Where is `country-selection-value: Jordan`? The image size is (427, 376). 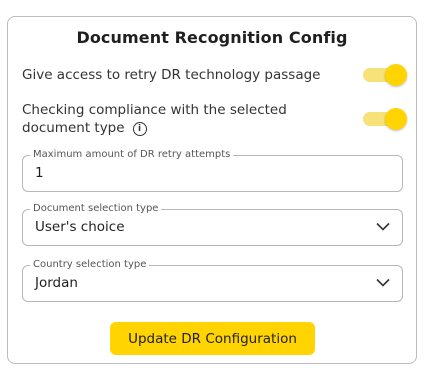
country-selection-value: Jordan is located at coordinates (56, 283).